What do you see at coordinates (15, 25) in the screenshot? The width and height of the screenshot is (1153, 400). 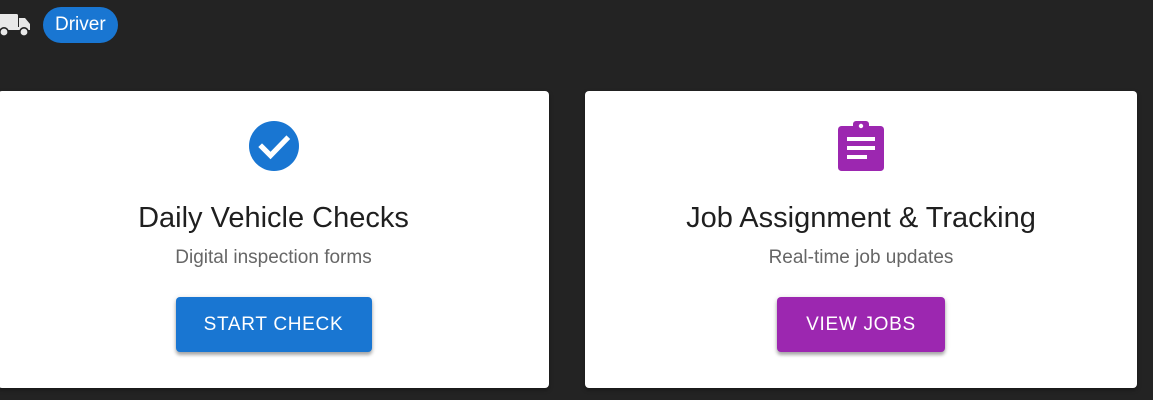 I see `truck-icon` at bounding box center [15, 25].